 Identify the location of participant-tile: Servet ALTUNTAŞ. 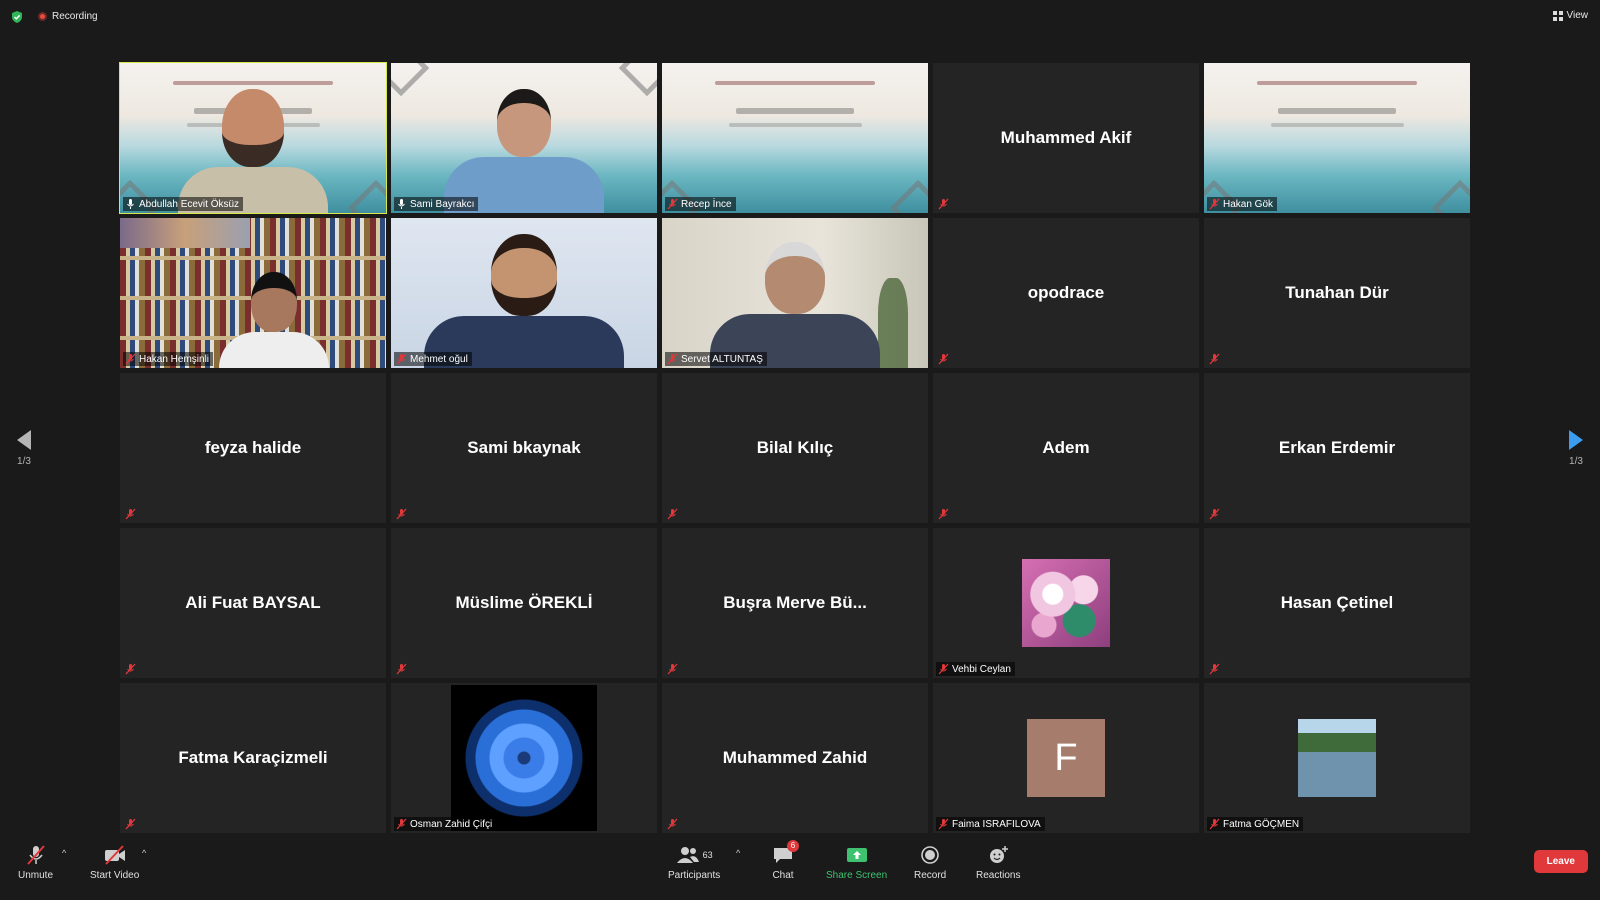
(795, 293).